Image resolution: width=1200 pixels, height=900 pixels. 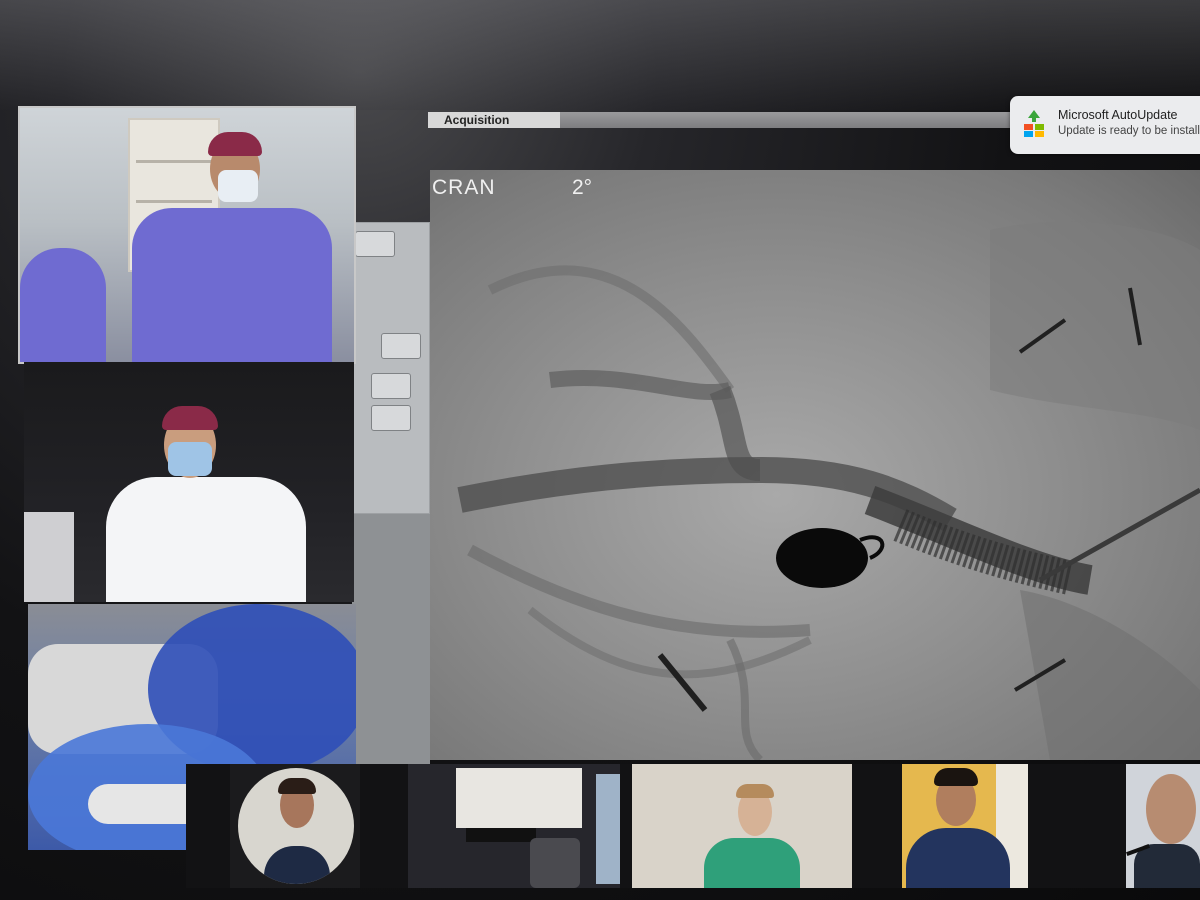 I want to click on physician-white-coat, so click(x=206, y=539).